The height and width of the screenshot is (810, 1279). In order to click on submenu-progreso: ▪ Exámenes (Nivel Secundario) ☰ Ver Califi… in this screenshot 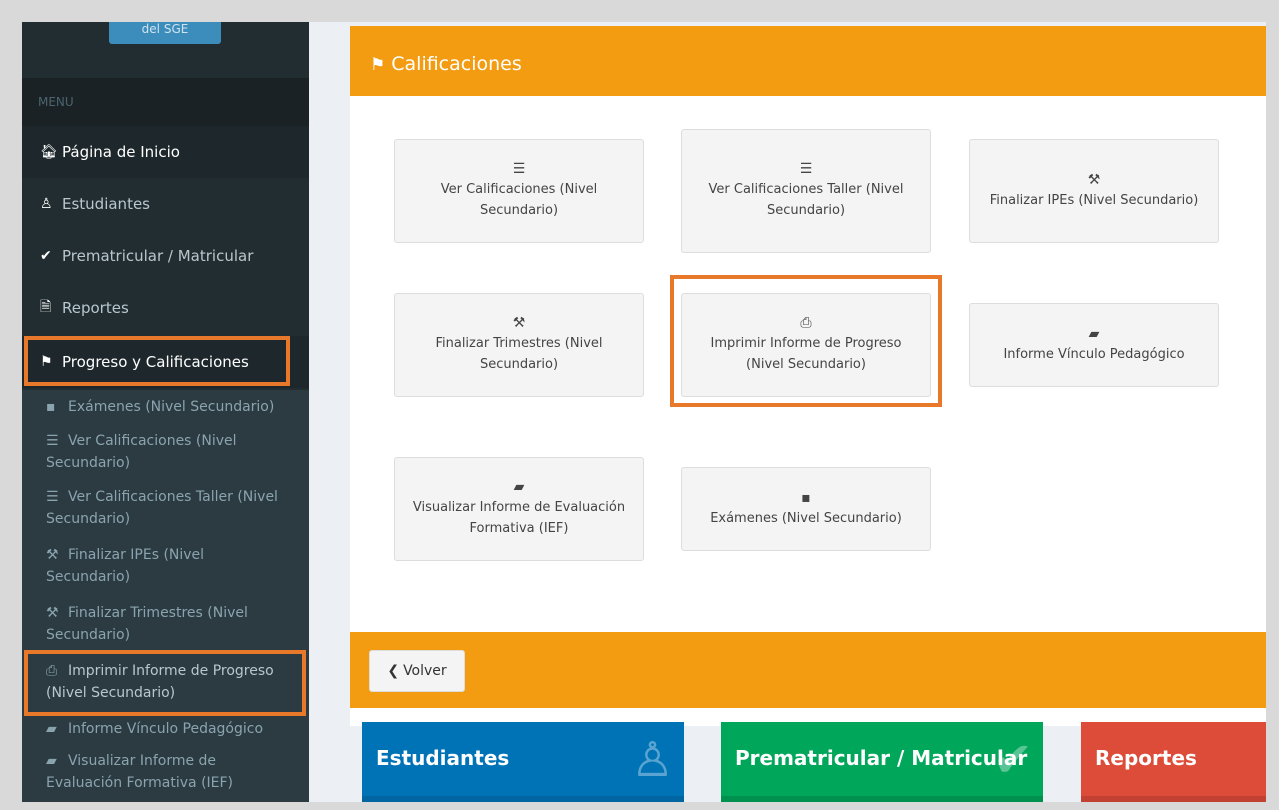, I will do `click(165, 596)`.